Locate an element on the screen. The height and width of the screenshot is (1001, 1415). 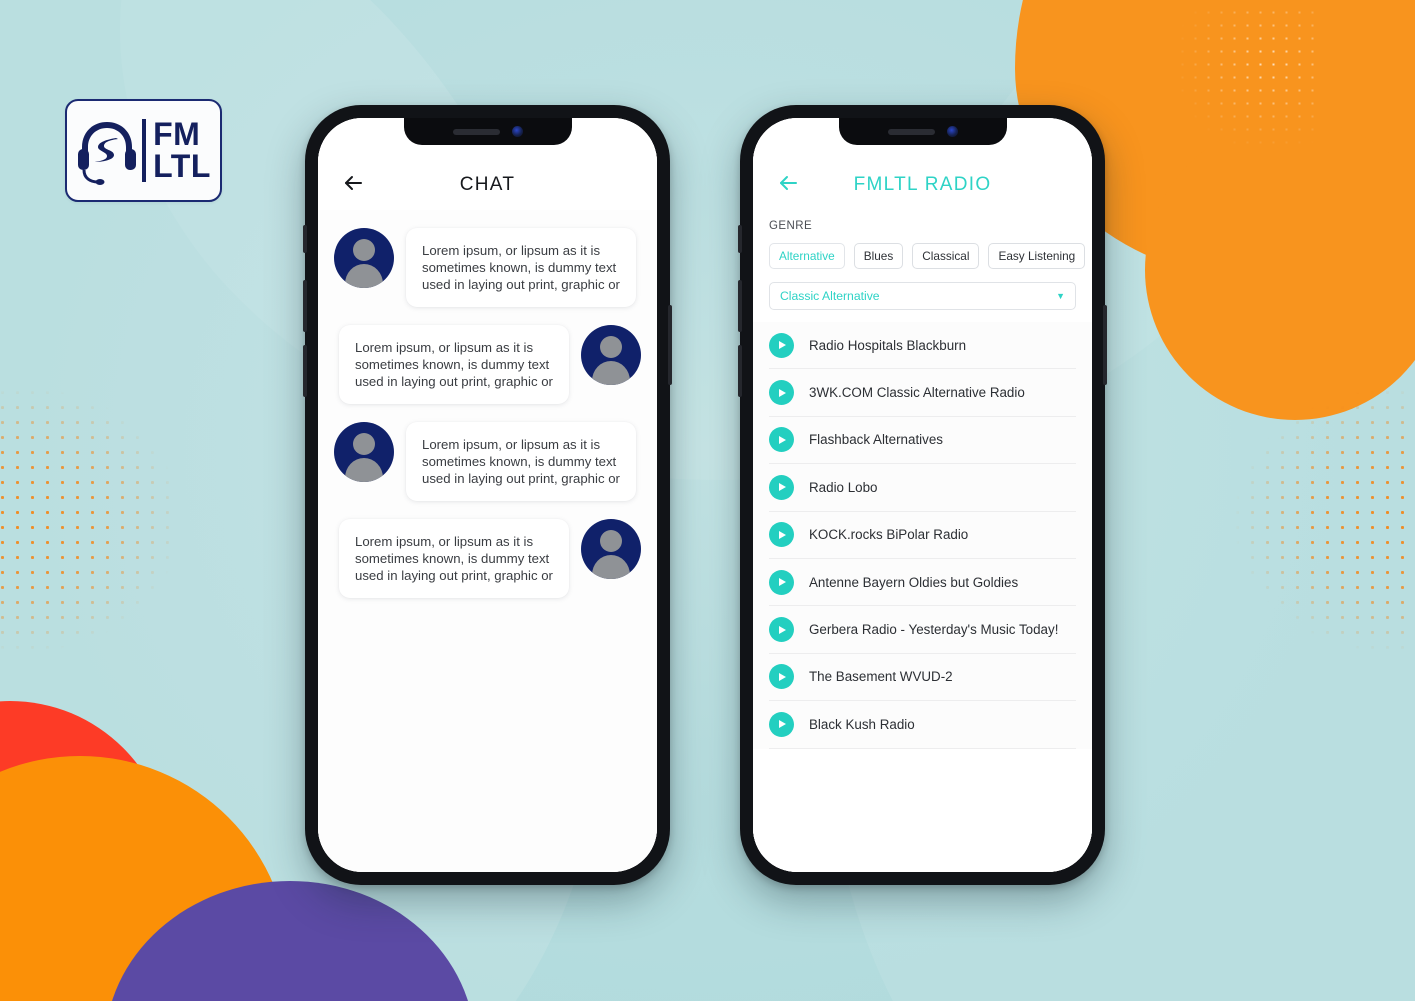
station-list-item: Antenne Bayern Oldies but Goldies is located at coordinates (922, 583).